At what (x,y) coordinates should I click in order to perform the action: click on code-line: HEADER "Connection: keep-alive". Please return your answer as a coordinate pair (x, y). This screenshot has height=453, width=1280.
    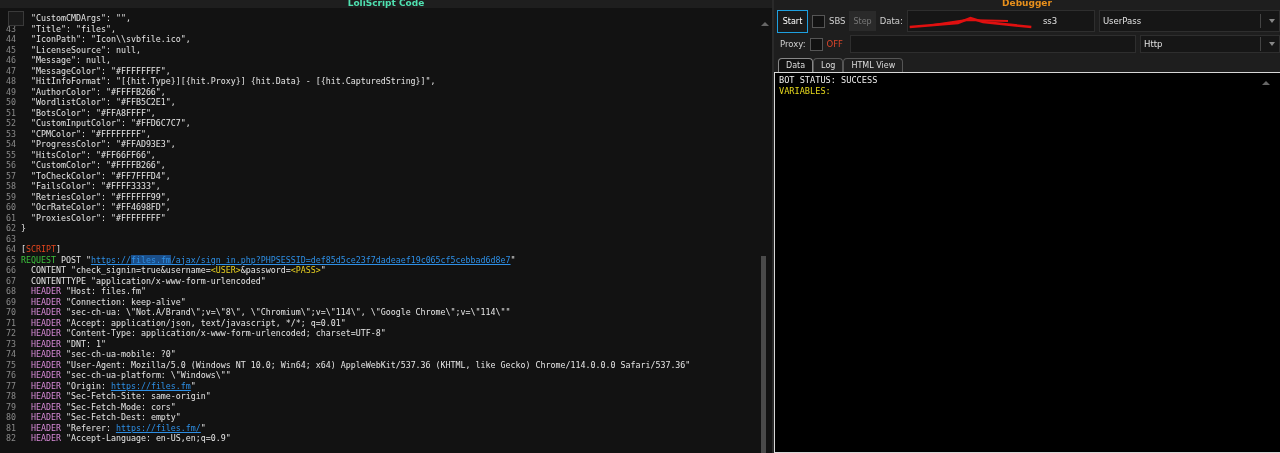
    Looking at the image, I should click on (108, 301).